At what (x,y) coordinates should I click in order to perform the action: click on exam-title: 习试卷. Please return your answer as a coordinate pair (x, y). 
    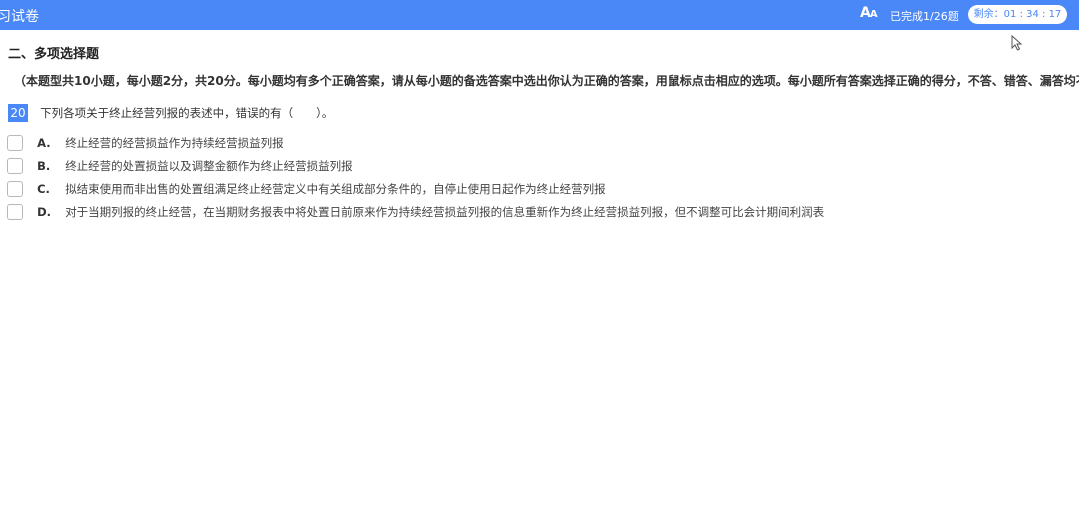
    Looking at the image, I should click on (19, 17).